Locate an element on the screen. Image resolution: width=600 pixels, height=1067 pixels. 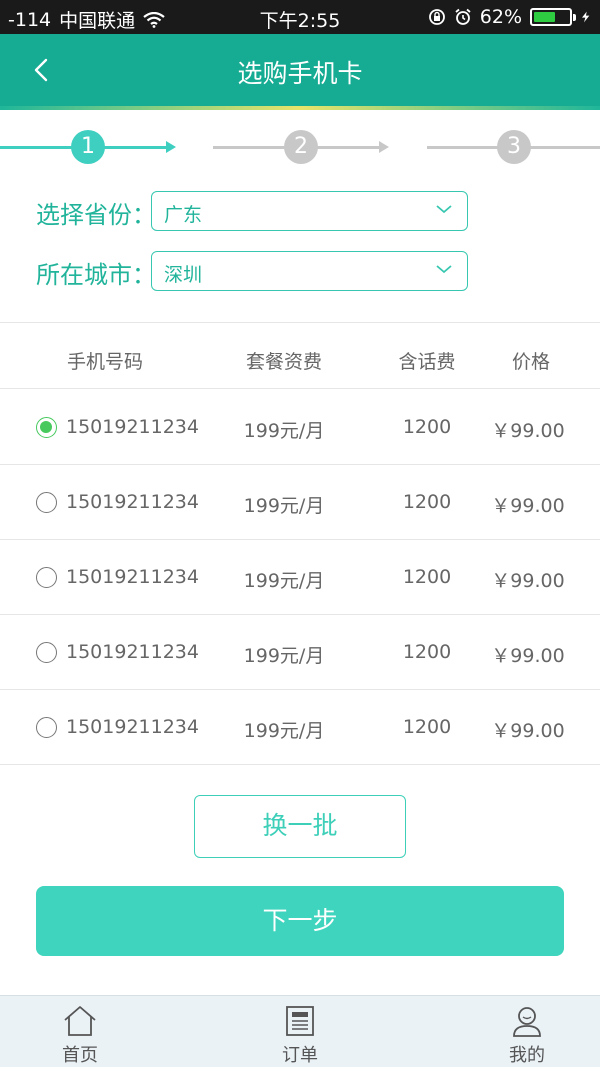
orders-icon is located at coordinates (300, 1021).